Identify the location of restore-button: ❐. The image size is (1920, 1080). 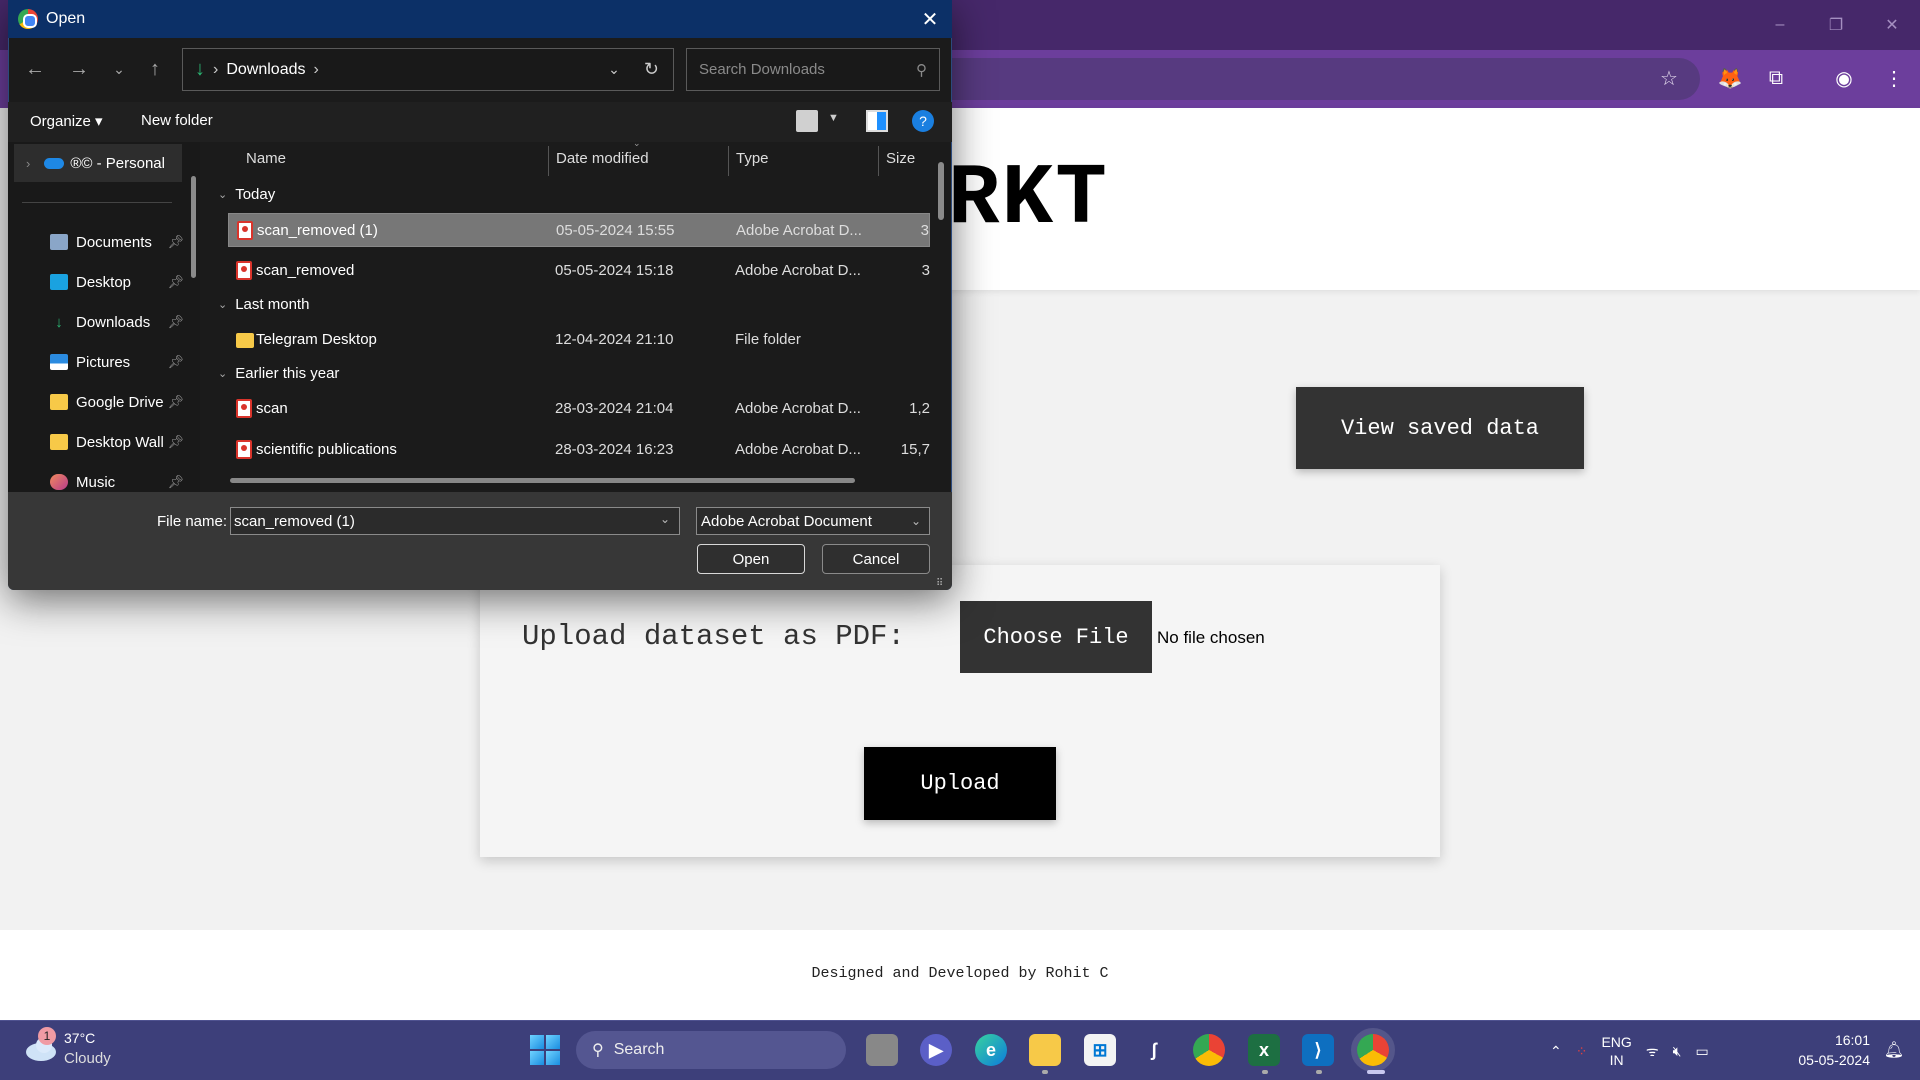
(1836, 25).